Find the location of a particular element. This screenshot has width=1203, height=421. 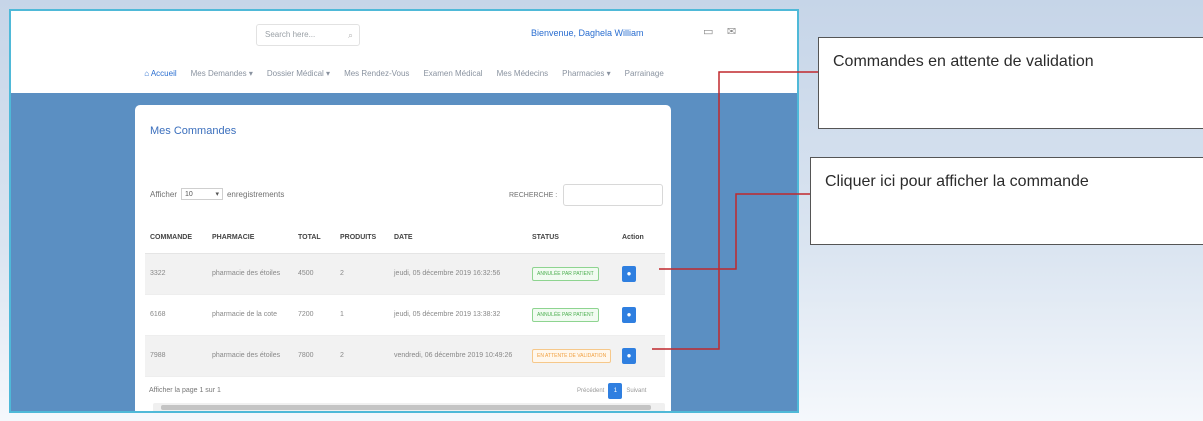

cell-produits: 1 is located at coordinates (362, 315).